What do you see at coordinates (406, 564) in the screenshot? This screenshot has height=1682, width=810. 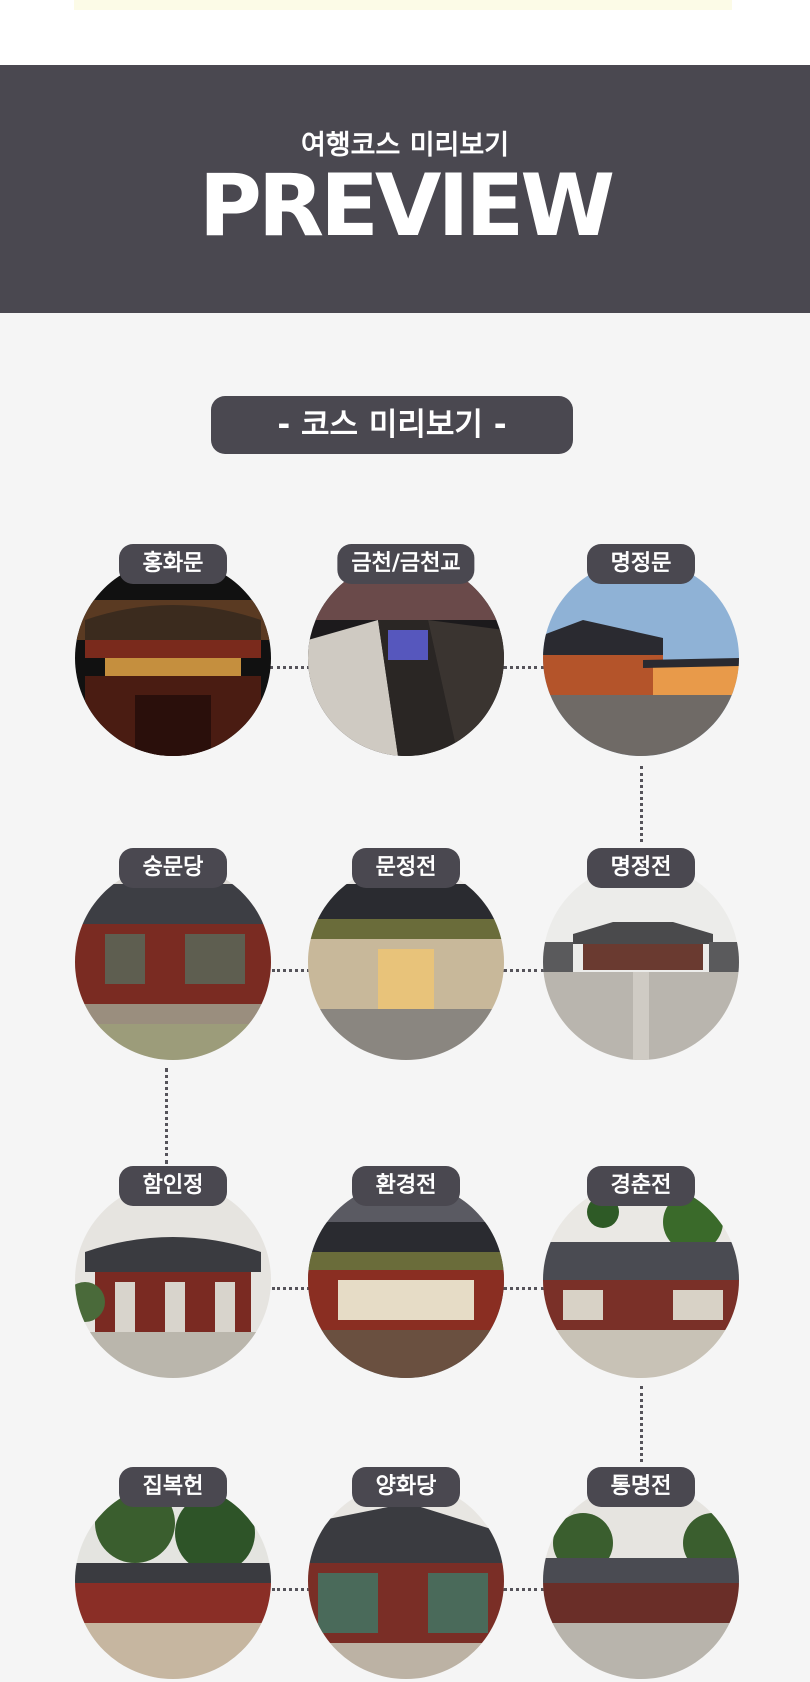 I see `stop-label: 금천/금천교` at bounding box center [406, 564].